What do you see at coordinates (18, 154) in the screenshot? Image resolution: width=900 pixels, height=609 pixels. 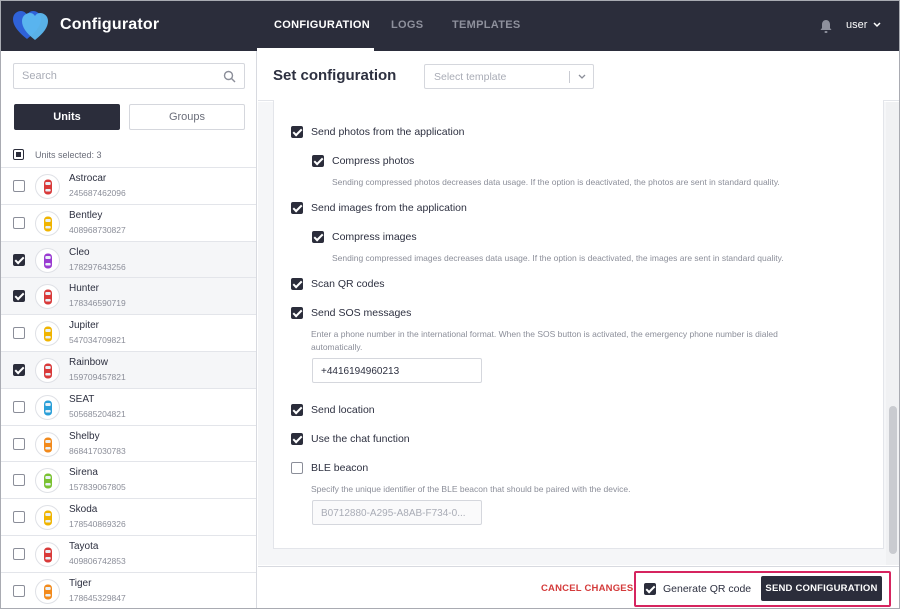 I see `select-all-checkbox` at bounding box center [18, 154].